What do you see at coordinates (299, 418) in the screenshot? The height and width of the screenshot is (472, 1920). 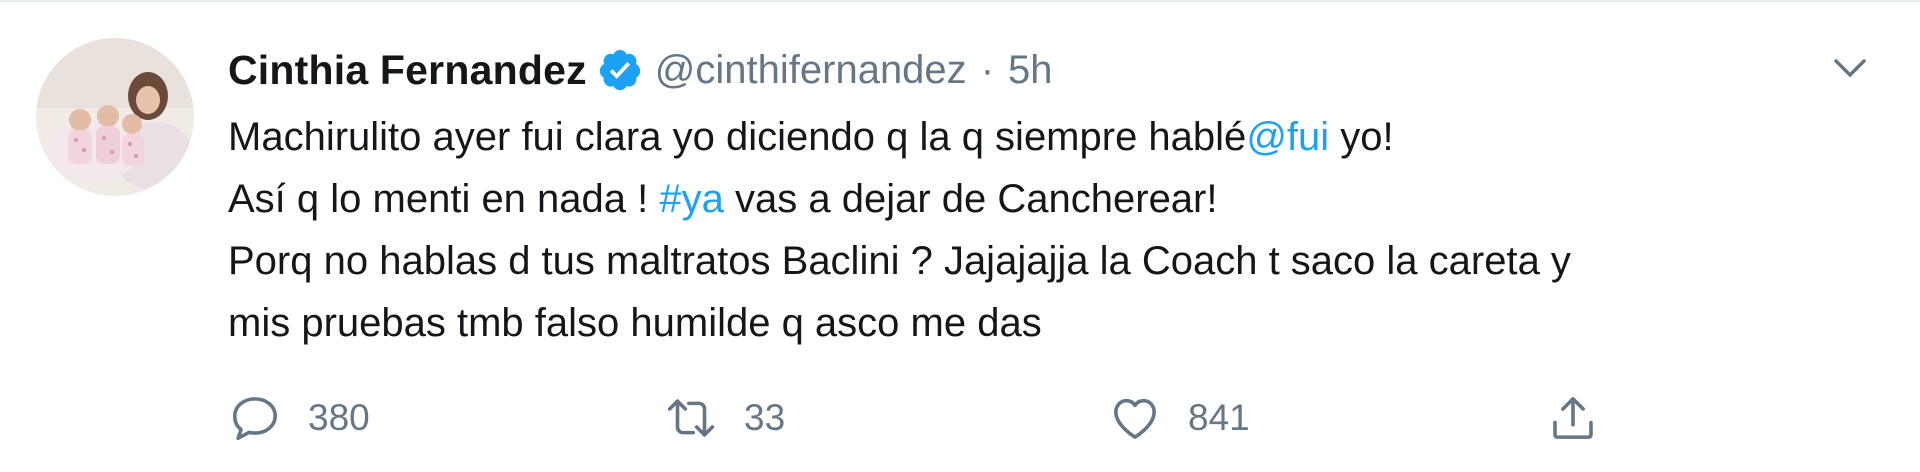 I see `reply-button: 380` at bounding box center [299, 418].